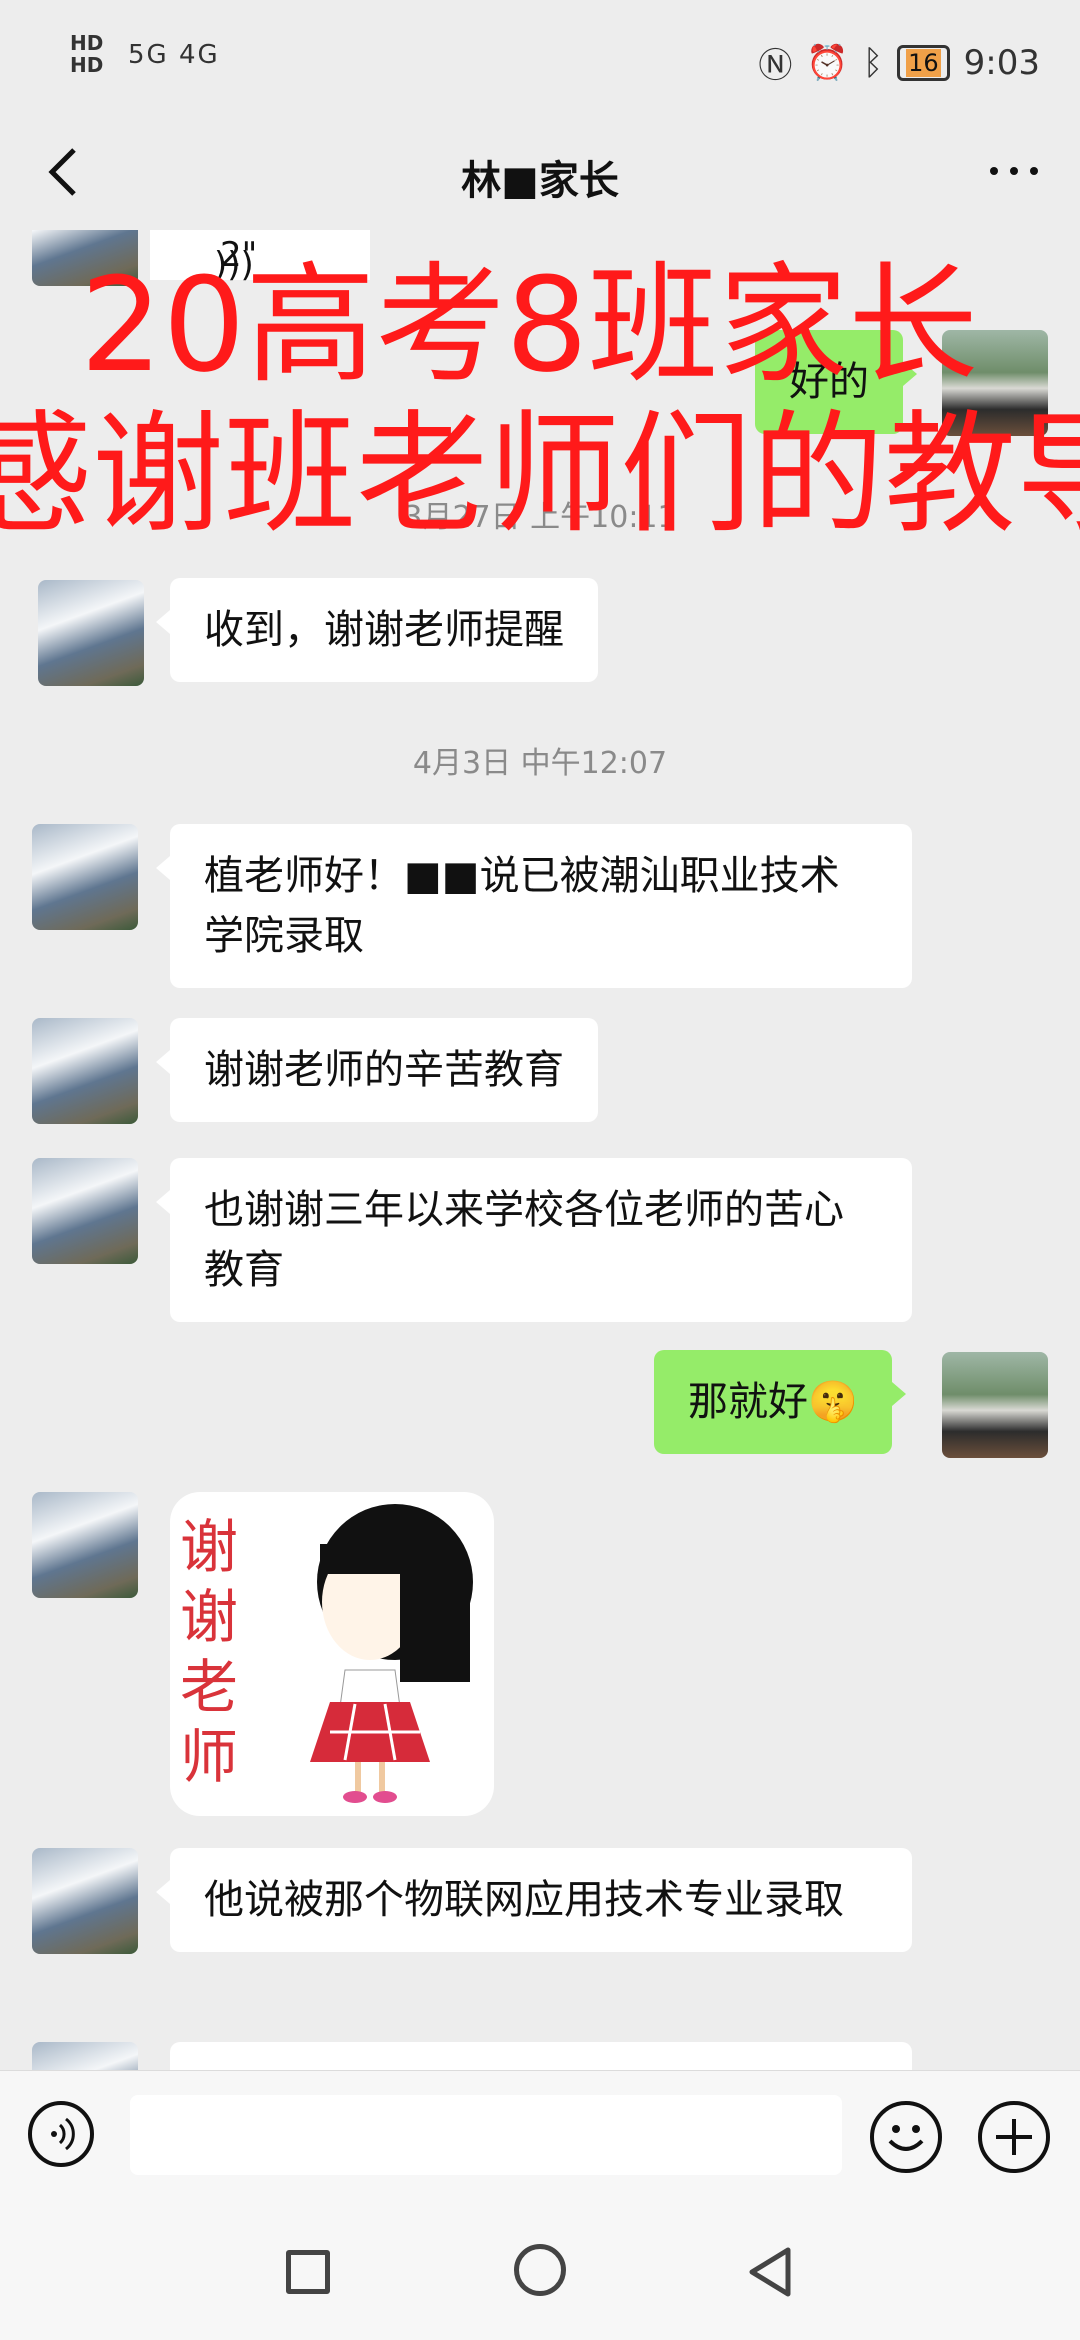 The height and width of the screenshot is (2340, 1080). I want to click on chat-title: 林■家长, so click(540, 181).